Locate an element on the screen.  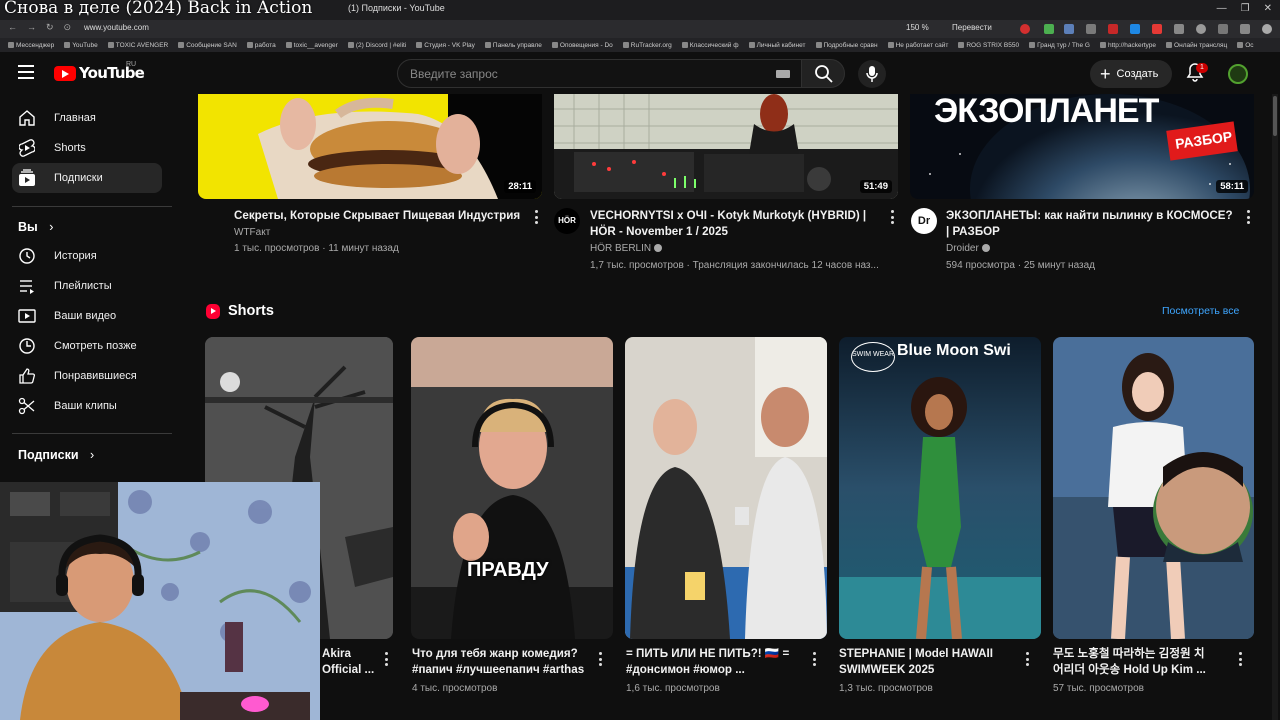
bookmark-item: Классический ф is located at coordinates (710, 45).